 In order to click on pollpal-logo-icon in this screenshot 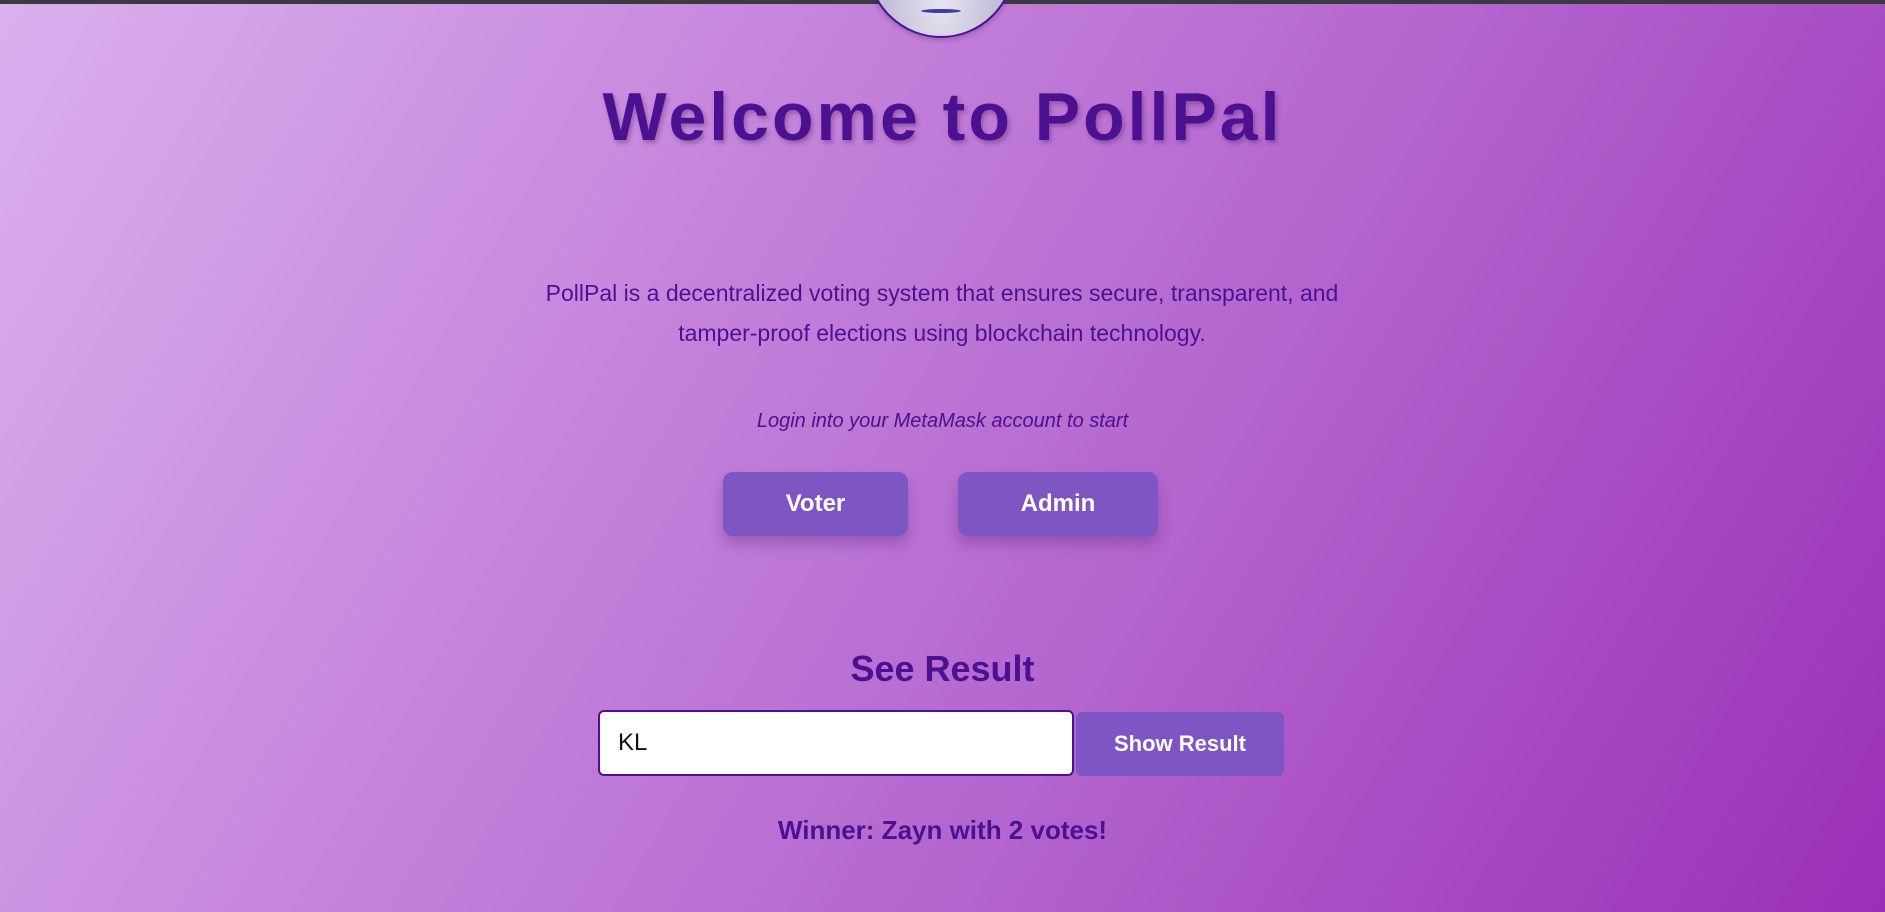, I will do `click(941, 19)`.